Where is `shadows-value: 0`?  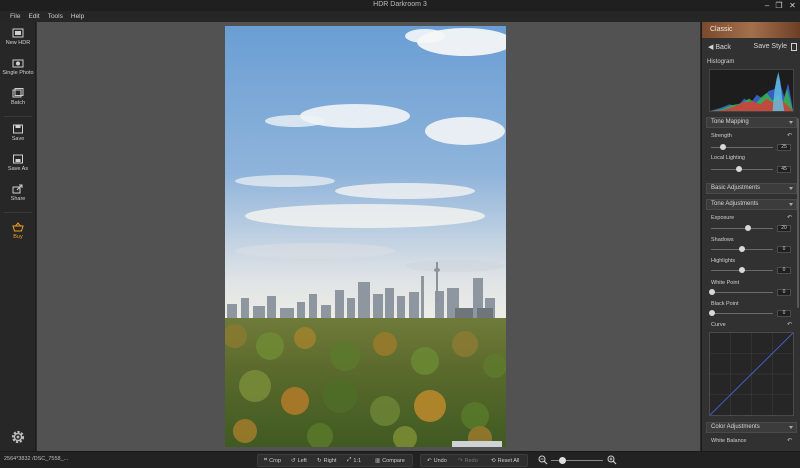 shadows-value: 0 is located at coordinates (784, 249).